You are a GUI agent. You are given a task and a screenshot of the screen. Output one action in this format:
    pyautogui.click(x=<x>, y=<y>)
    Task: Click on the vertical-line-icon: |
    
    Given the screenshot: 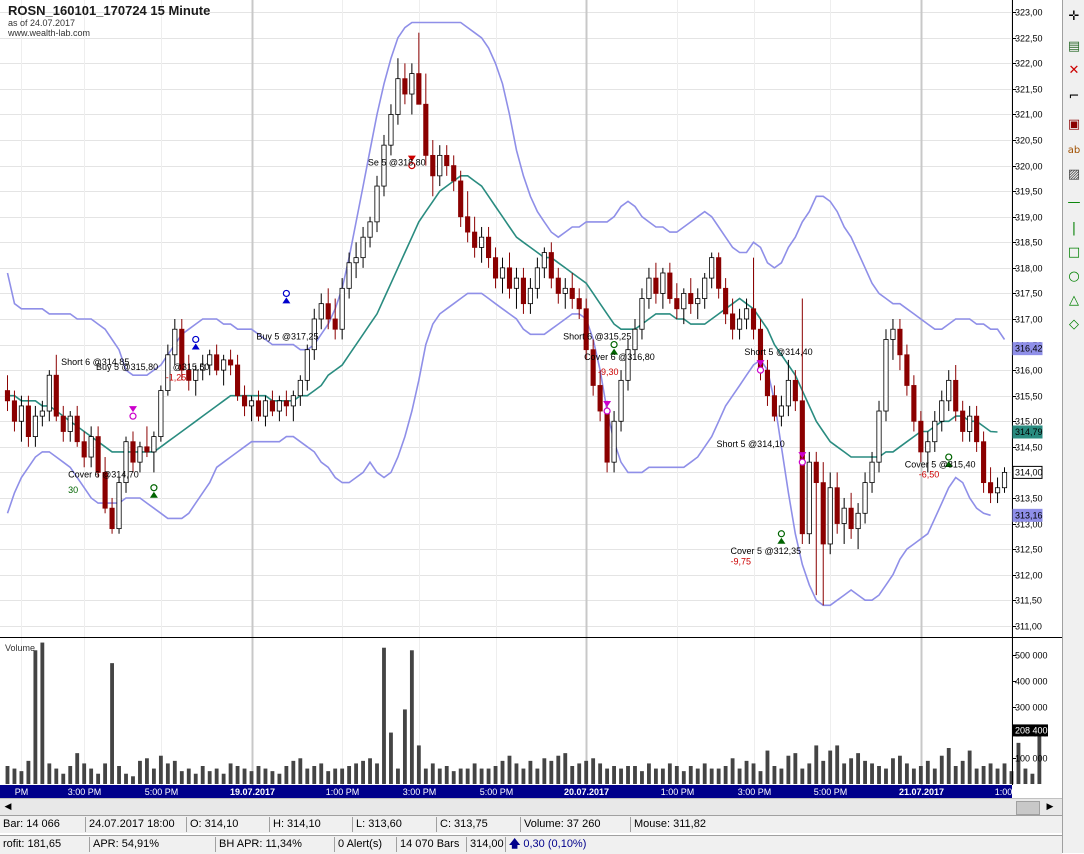 What is the action you would take?
    pyautogui.click(x=1074, y=229)
    